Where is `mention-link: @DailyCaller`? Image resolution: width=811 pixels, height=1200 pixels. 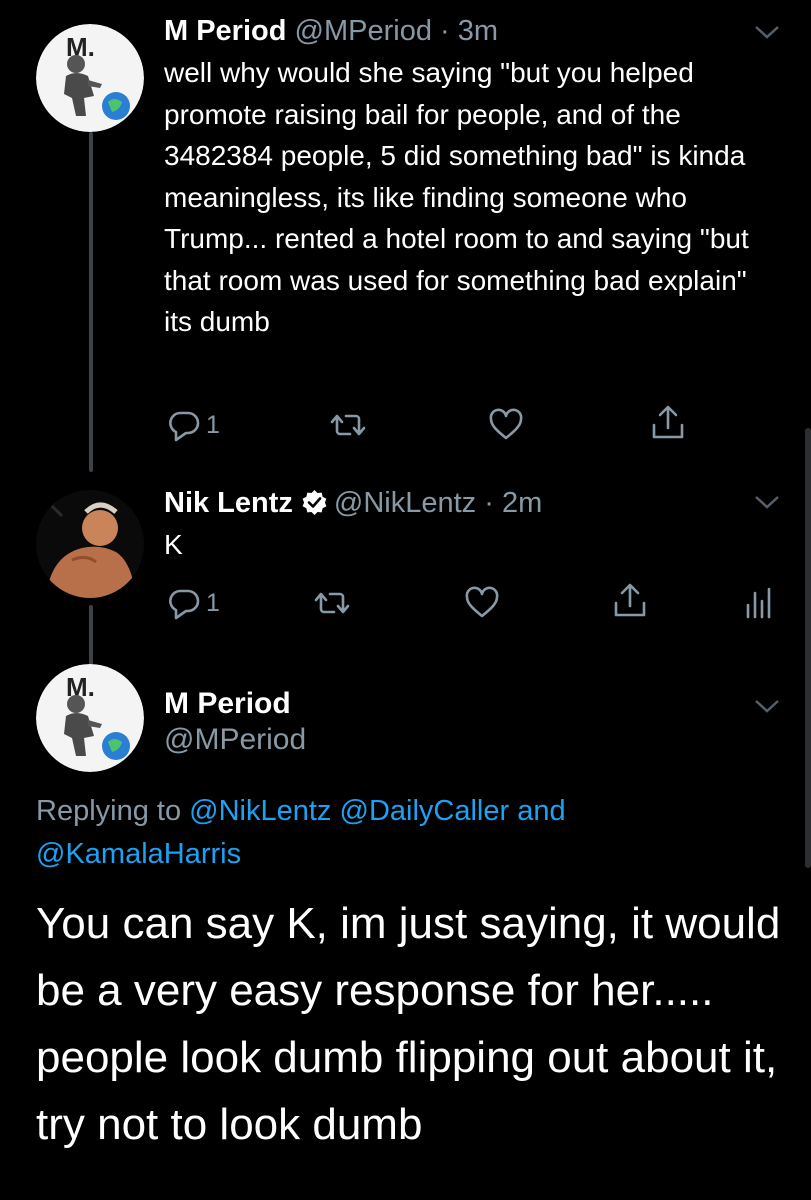
mention-link: @DailyCaller is located at coordinates (425, 811).